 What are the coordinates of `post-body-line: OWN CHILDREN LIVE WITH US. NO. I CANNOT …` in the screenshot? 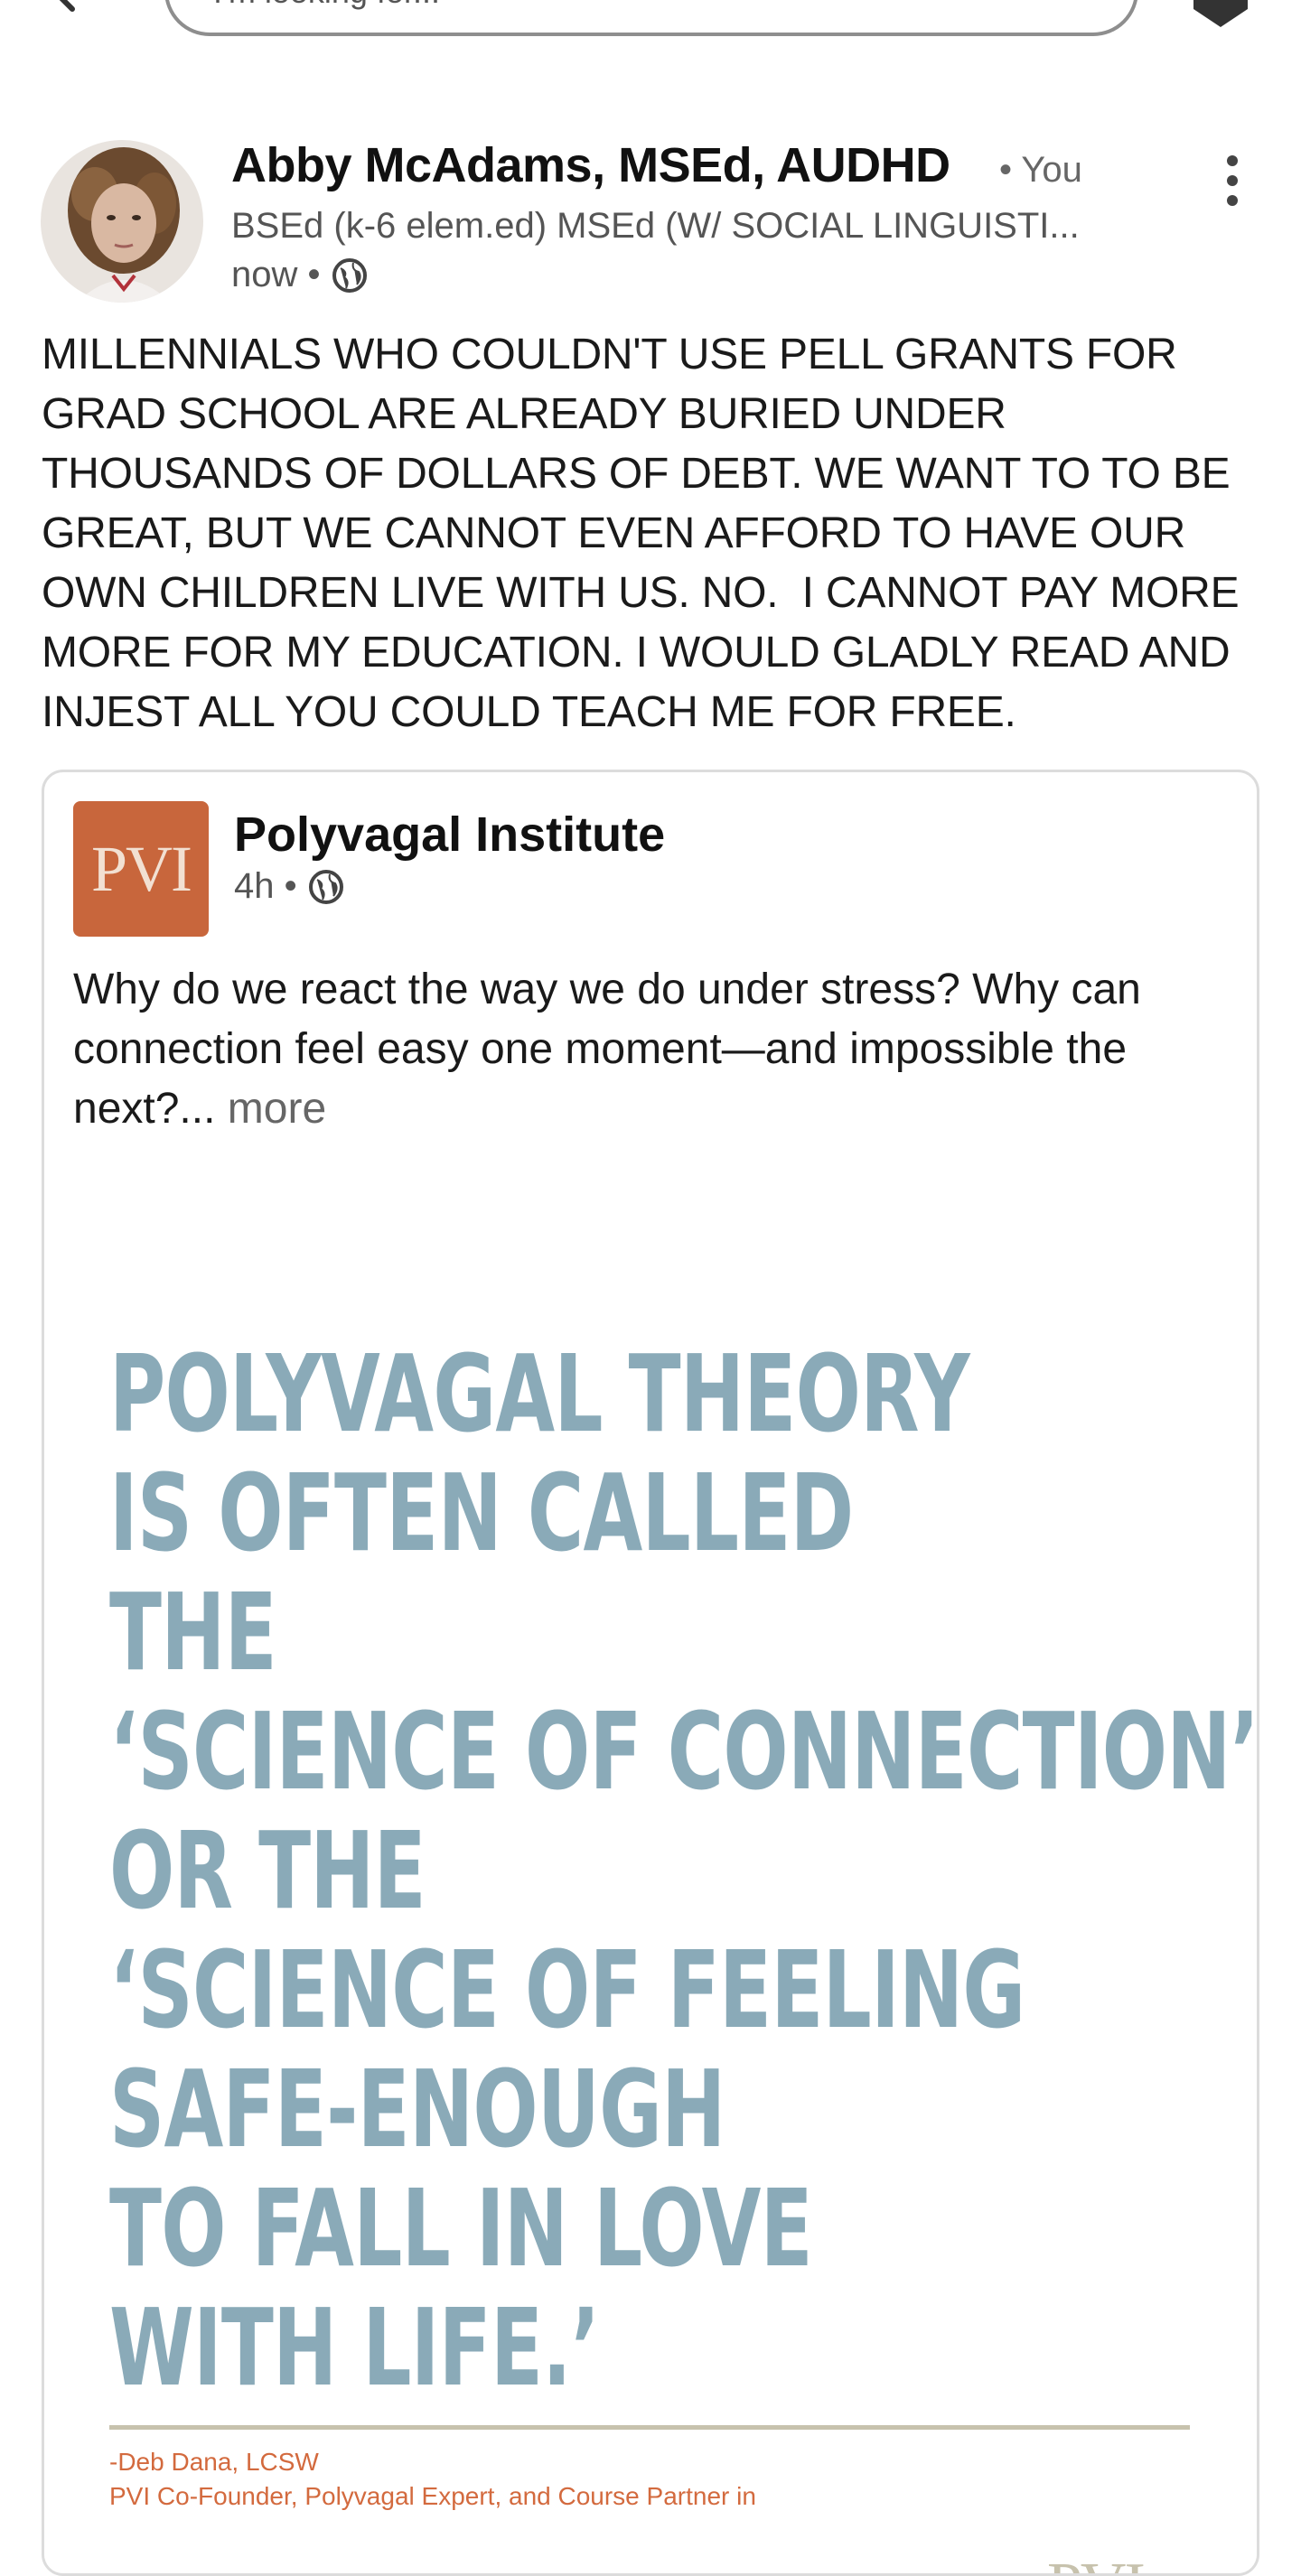 It's located at (641, 593).